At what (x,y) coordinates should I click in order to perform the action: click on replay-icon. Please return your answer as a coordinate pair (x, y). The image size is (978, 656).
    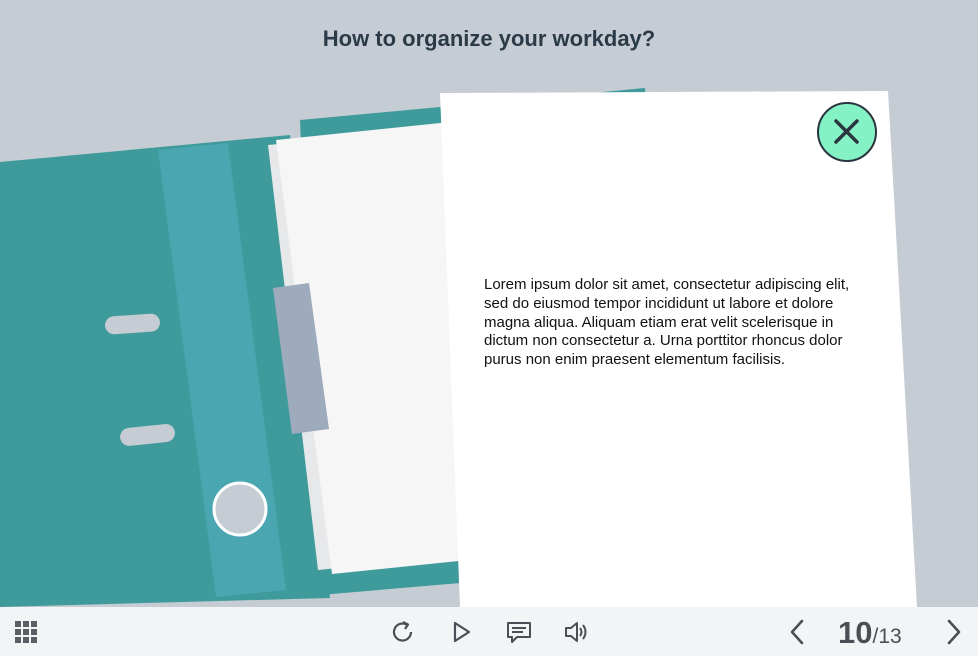
    Looking at the image, I should click on (402, 631).